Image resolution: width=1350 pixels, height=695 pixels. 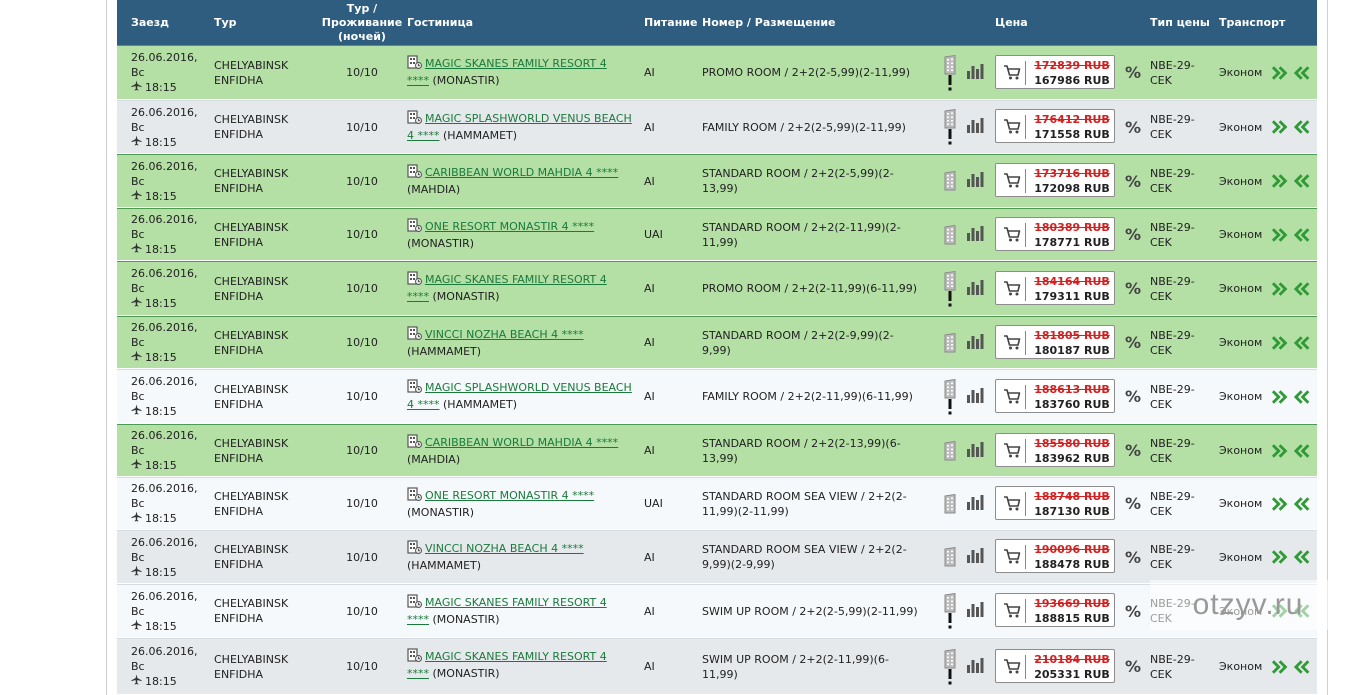 What do you see at coordinates (1055, 71) in the screenshot?
I see `price-cart-button: 172839 RUB 167986 RUB` at bounding box center [1055, 71].